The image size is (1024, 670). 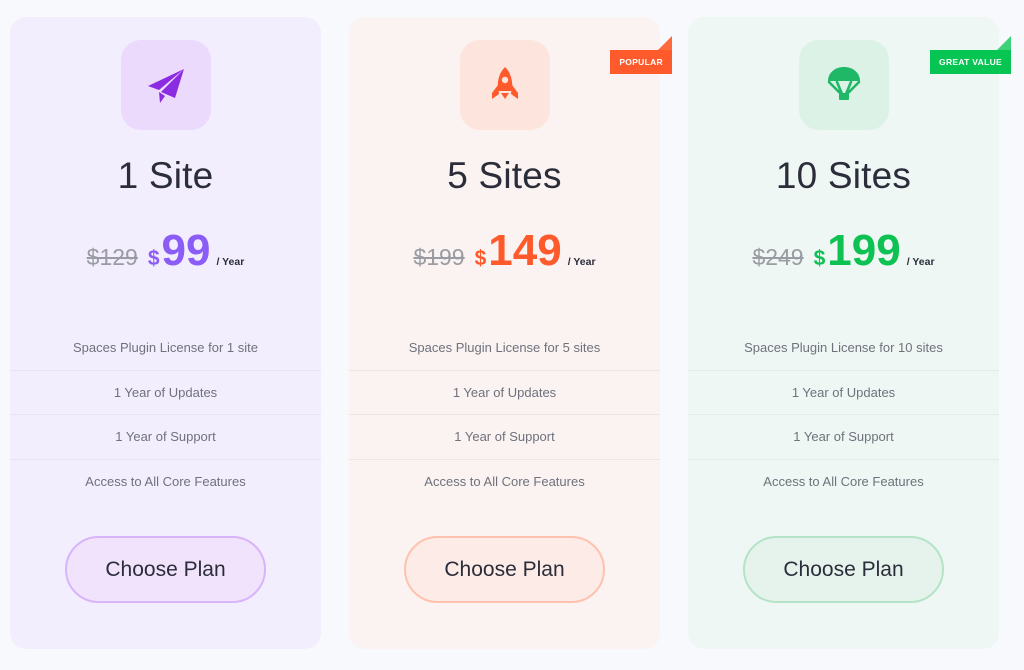 I want to click on price-row: $129 $ 99 / Year, so click(x=165, y=251).